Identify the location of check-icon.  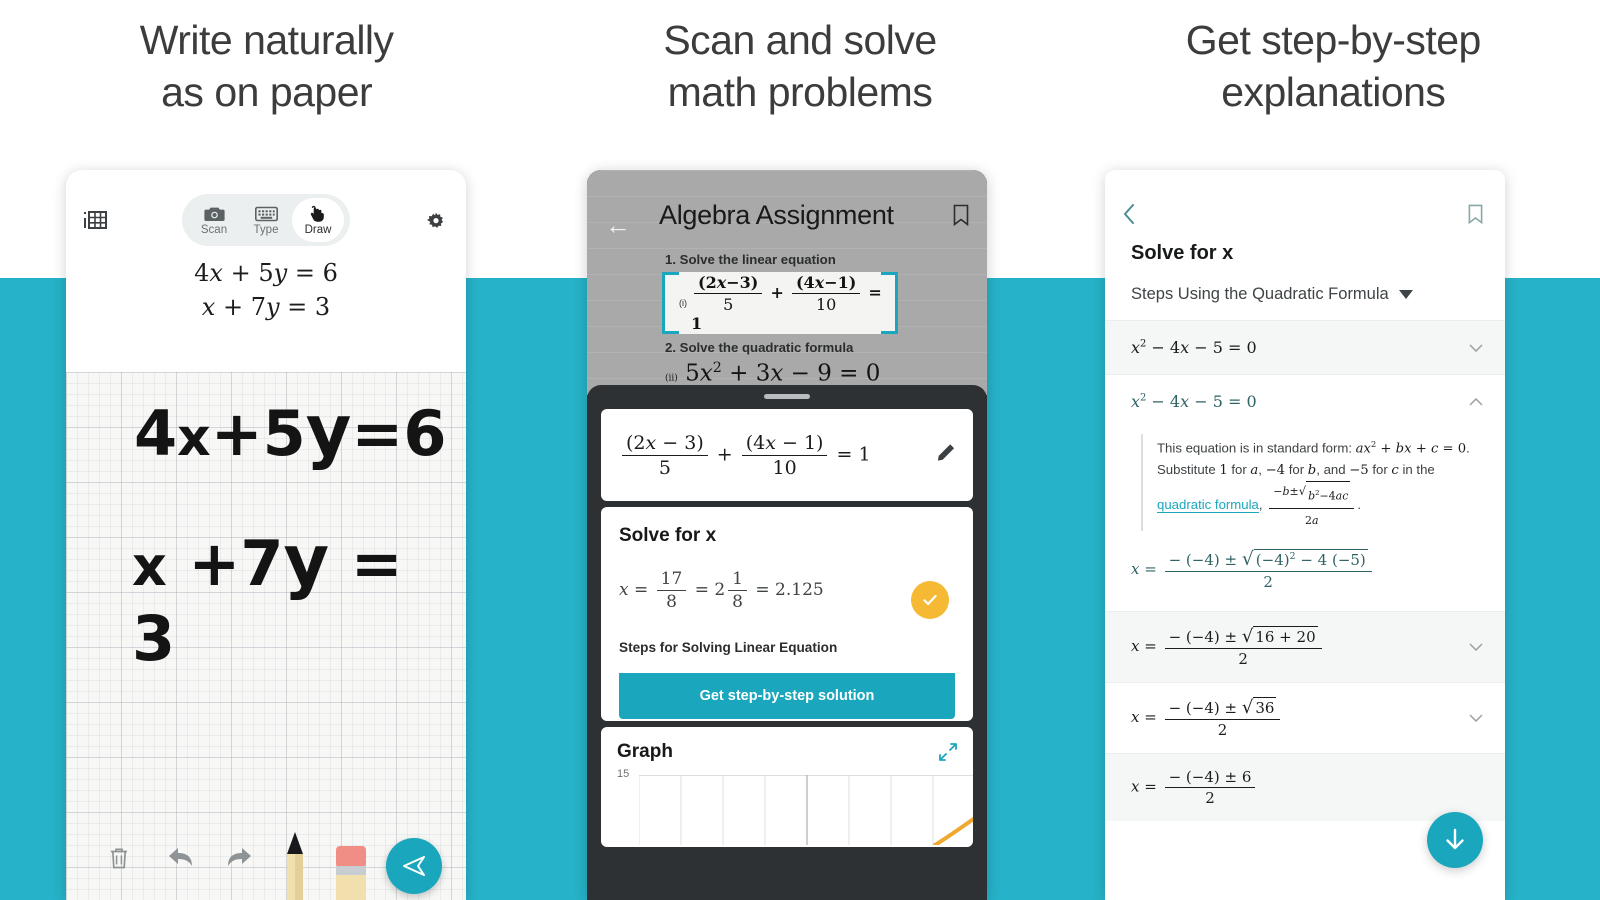
(930, 600).